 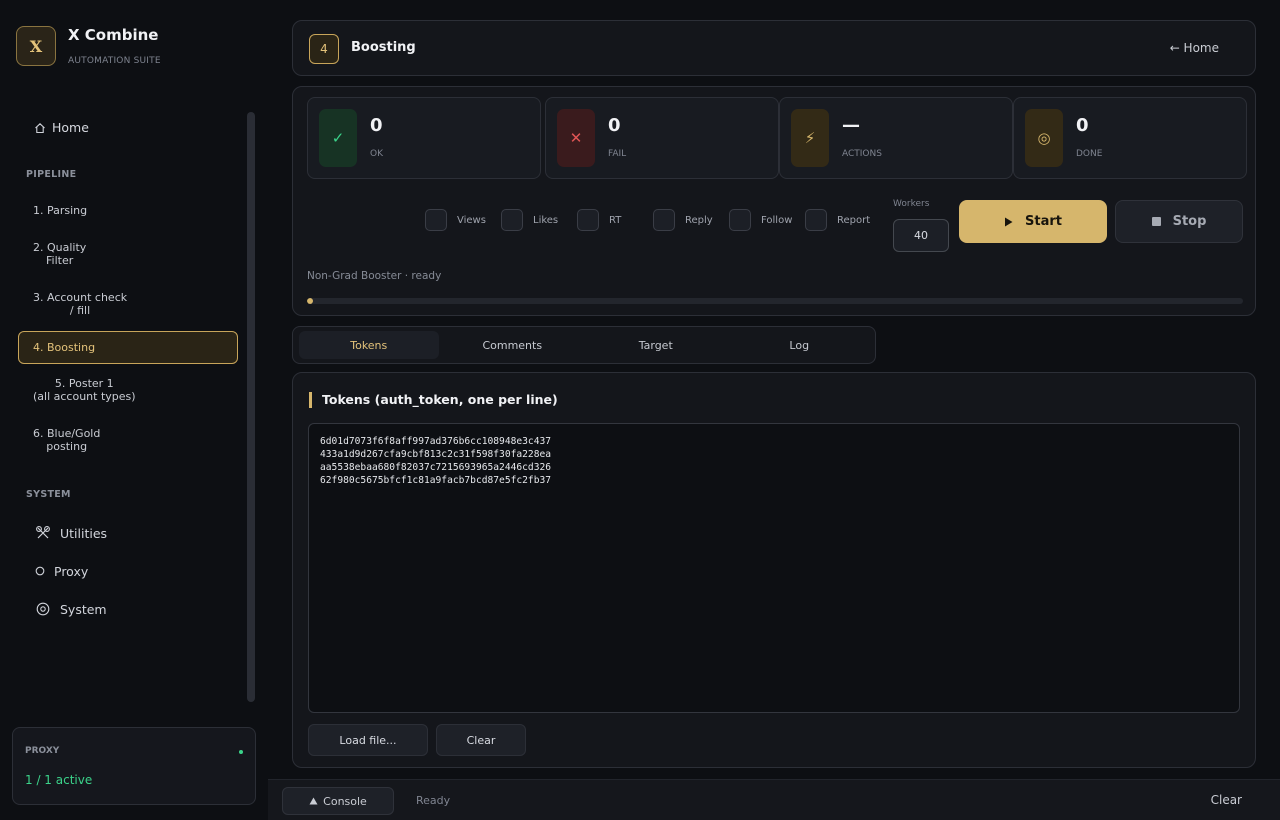 What do you see at coordinates (1130, 138) in the screenshot?
I see `stat-card-done: ◎ 0 DONE` at bounding box center [1130, 138].